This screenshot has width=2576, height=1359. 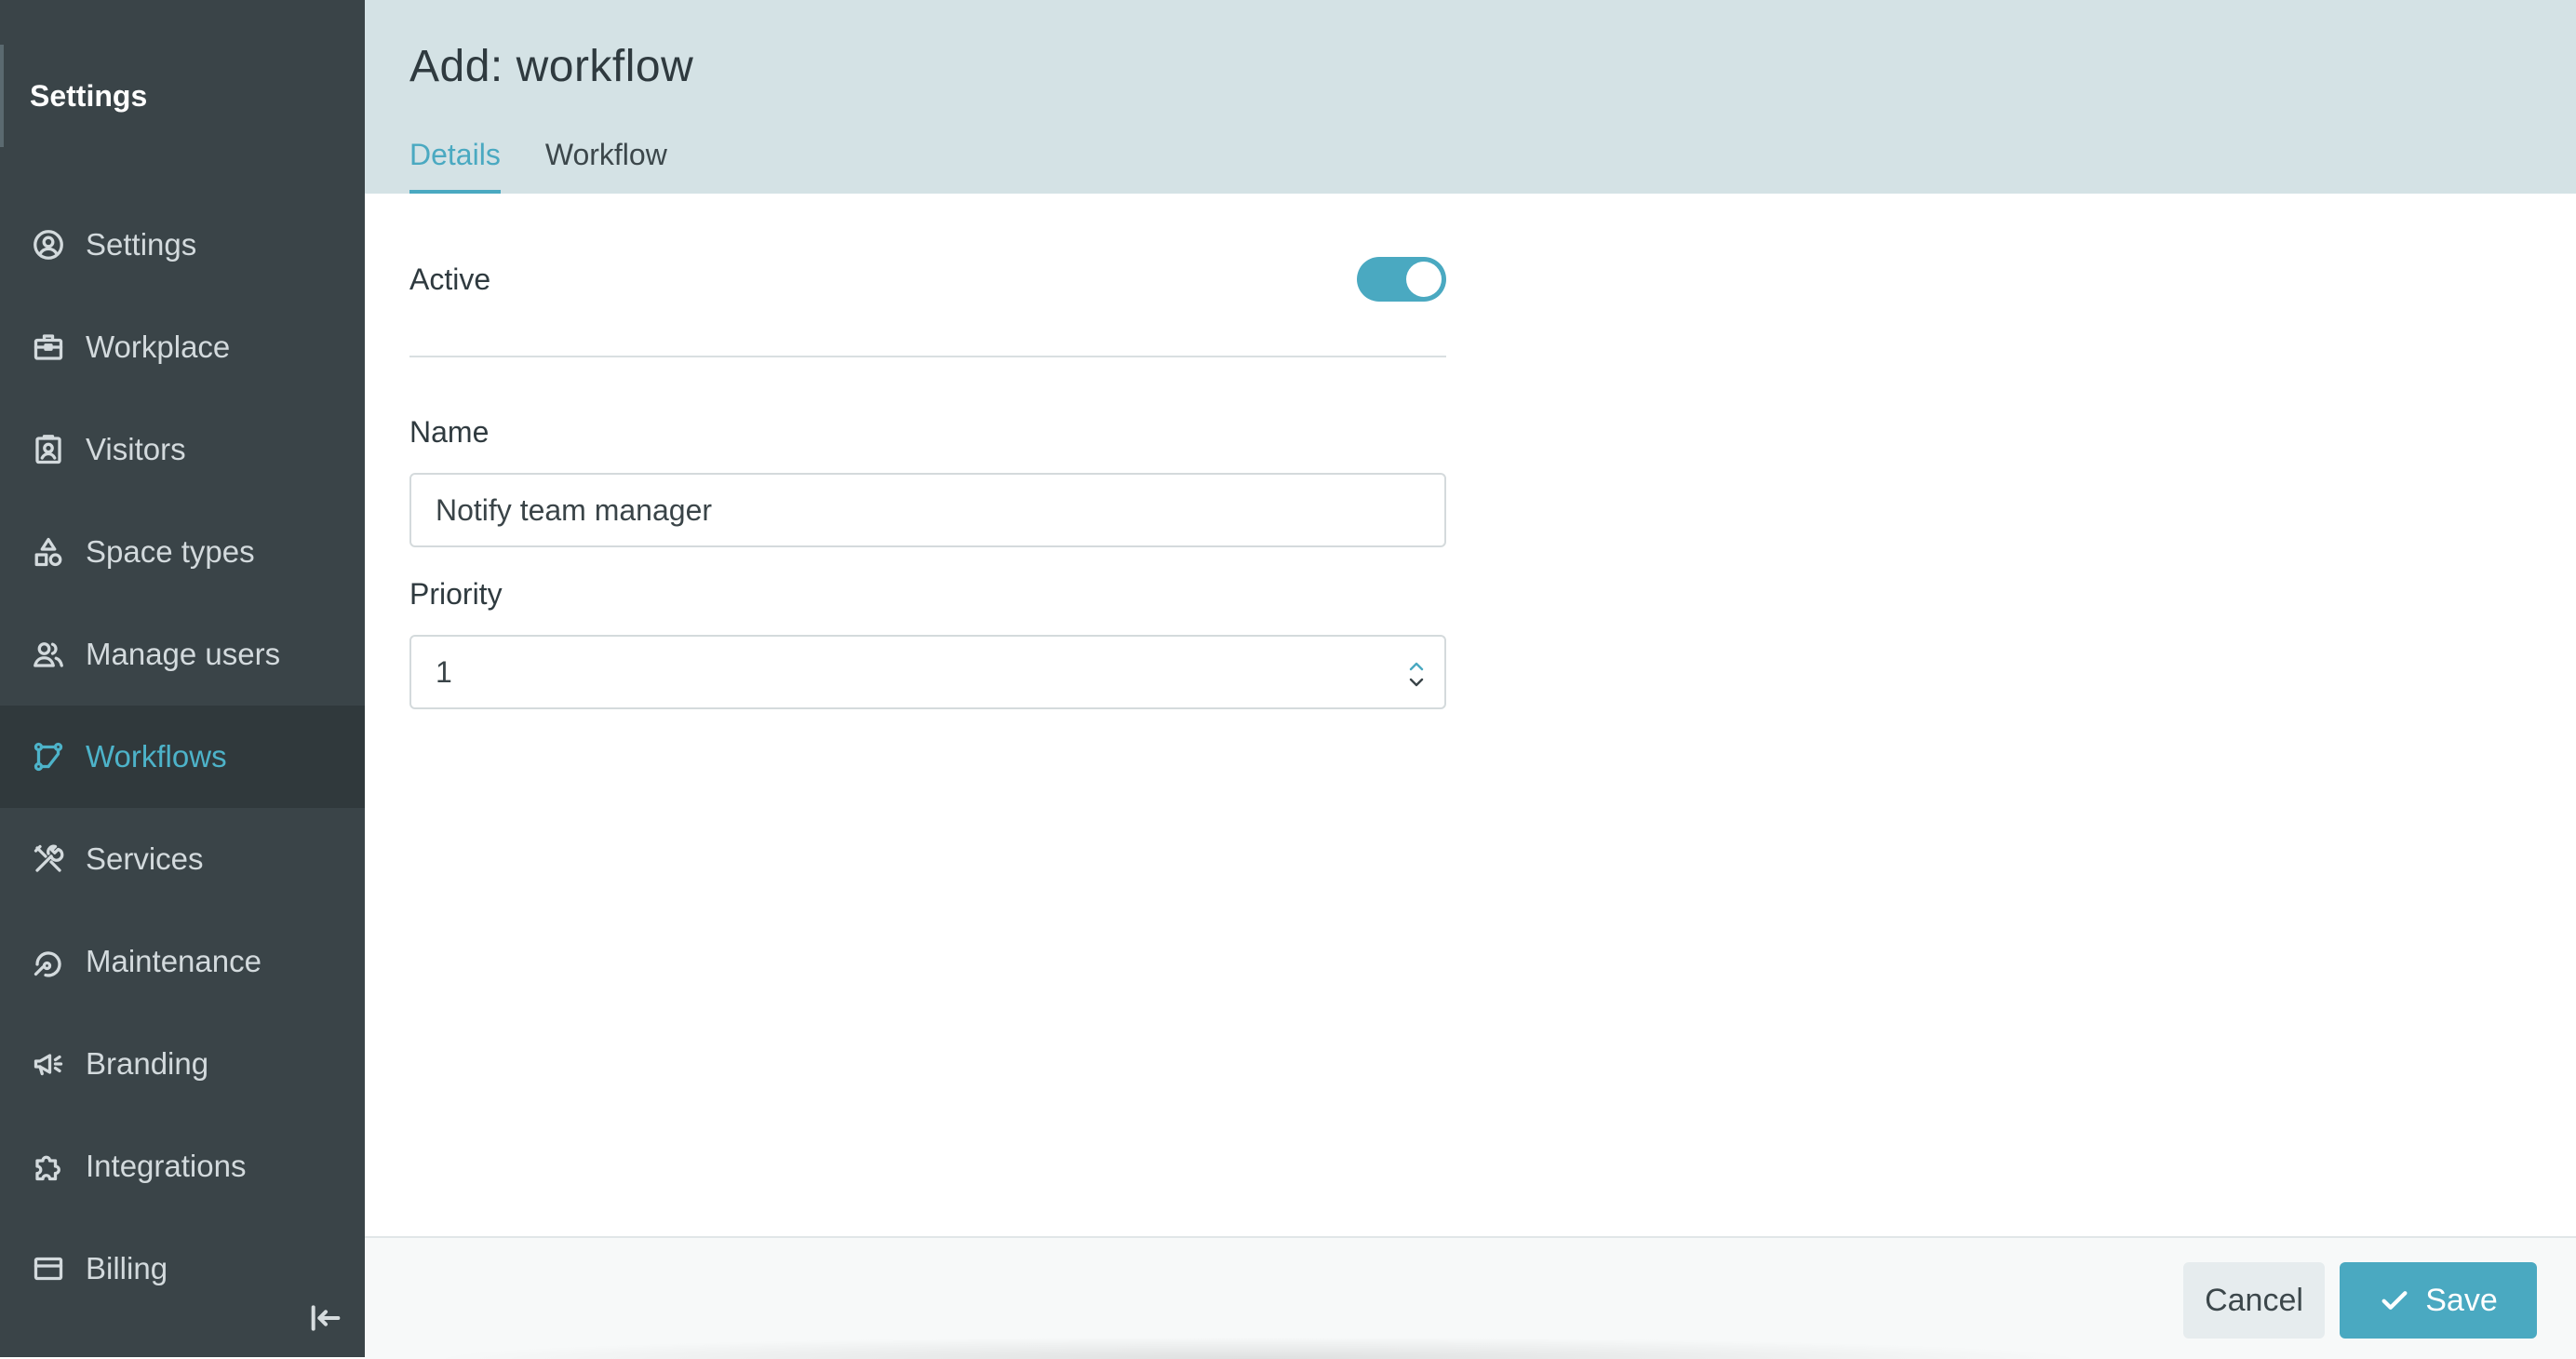 I want to click on sidebar-item-label: Branding, so click(x=147, y=1063).